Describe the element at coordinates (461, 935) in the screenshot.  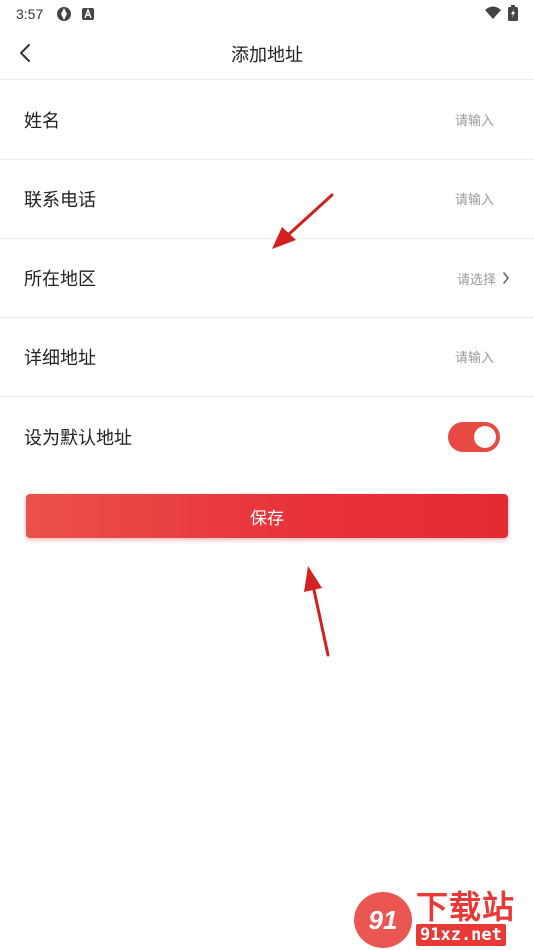
I see `watermark-site: 91xz.net` at that location.